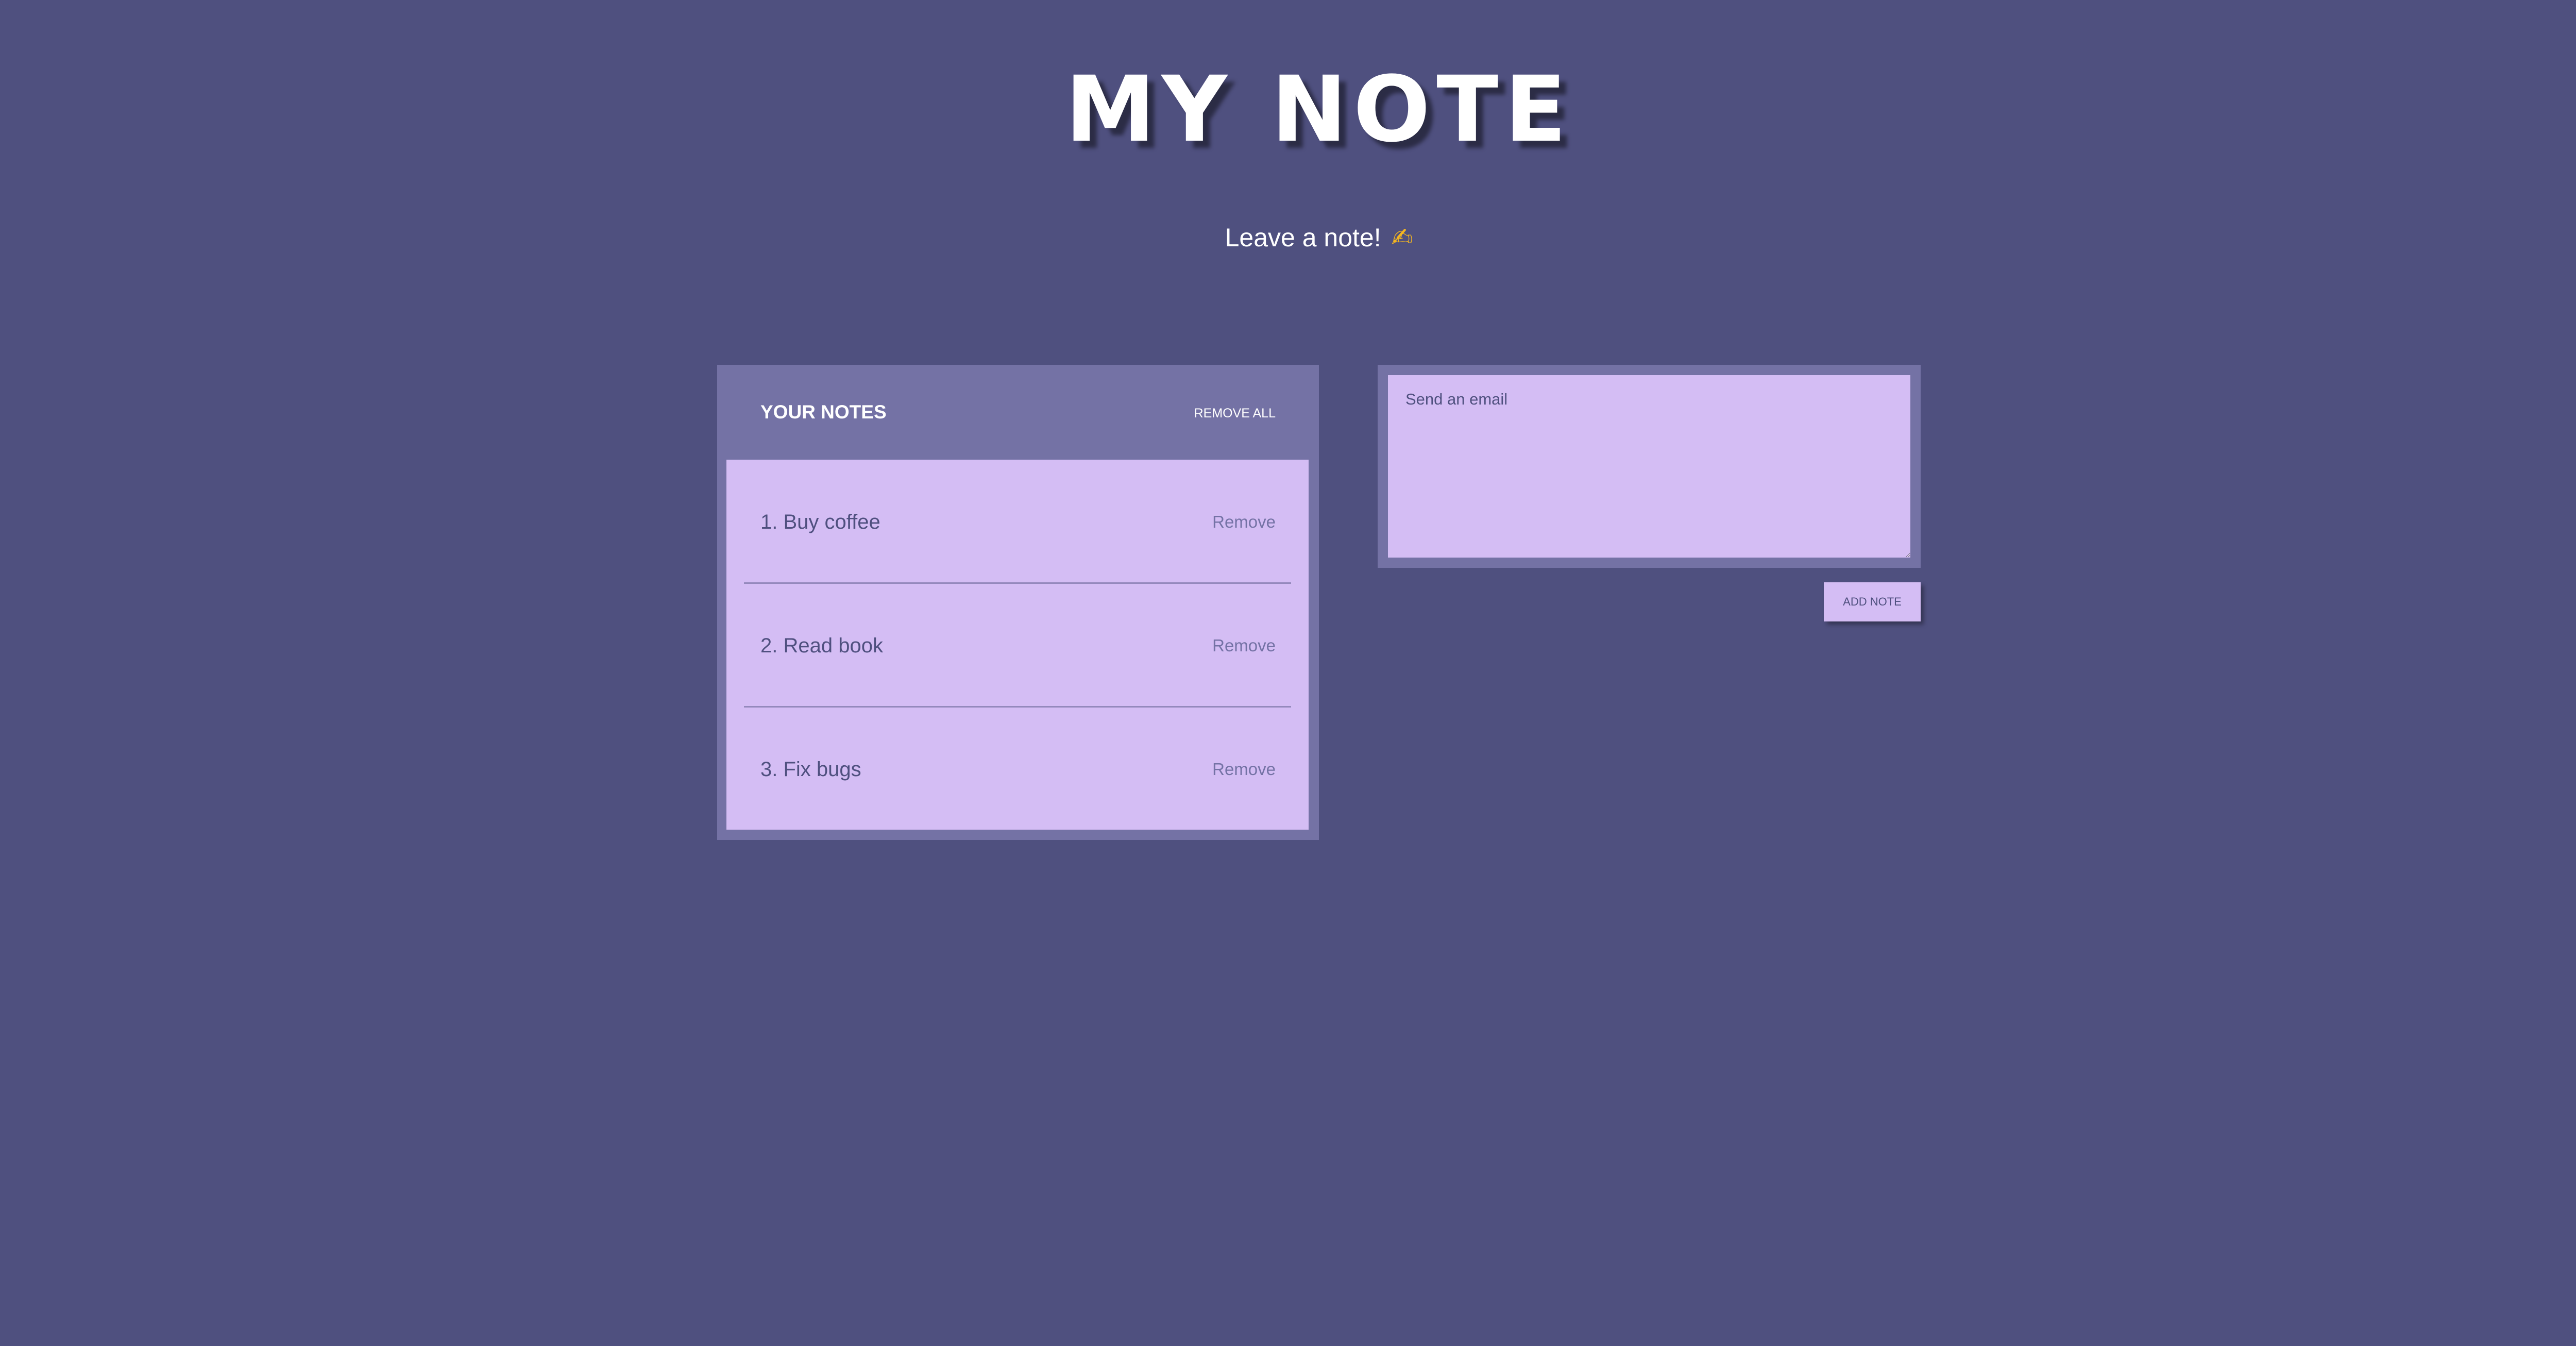 The width and height of the screenshot is (2576, 1346). Describe the element at coordinates (1235, 413) in the screenshot. I see `remove-all-button: REMOVE ALL` at that location.